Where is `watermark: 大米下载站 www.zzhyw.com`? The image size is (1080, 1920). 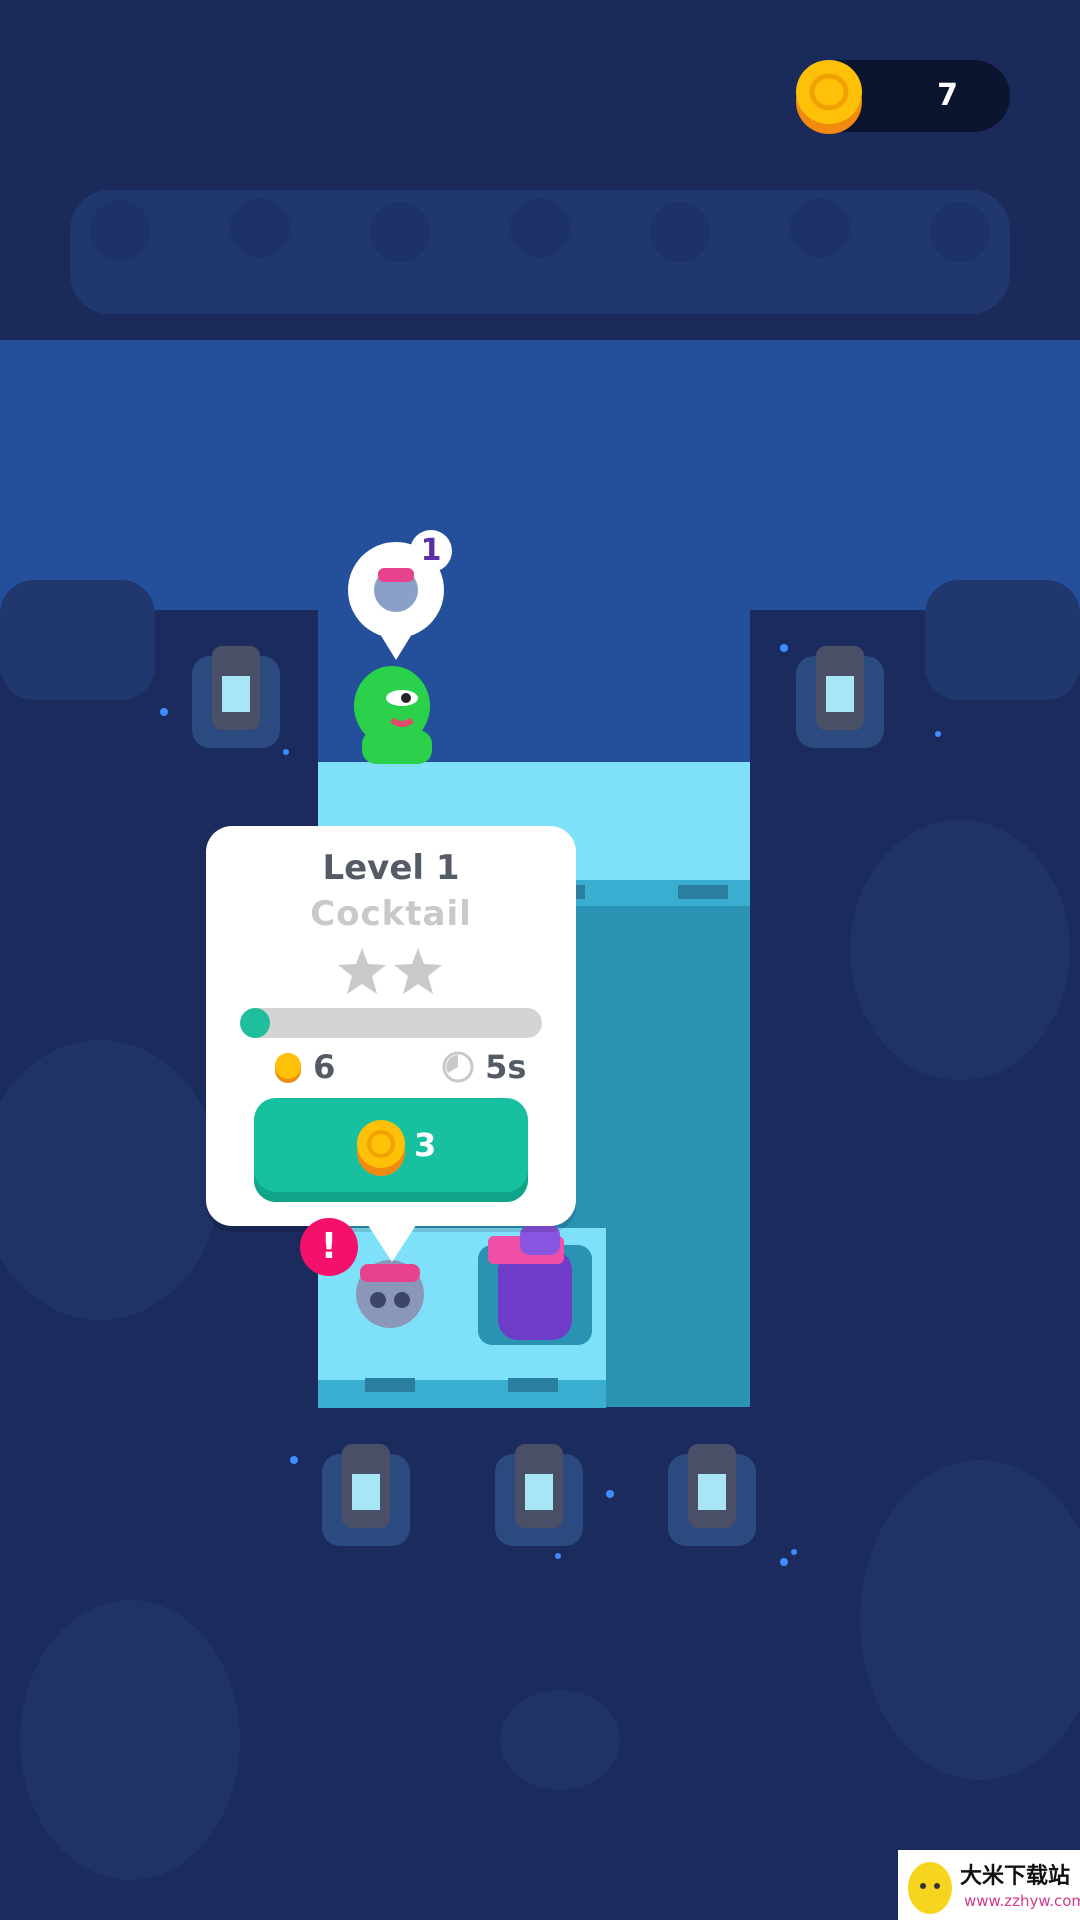 watermark: 大米下载站 www.zzhyw.com is located at coordinates (989, 1885).